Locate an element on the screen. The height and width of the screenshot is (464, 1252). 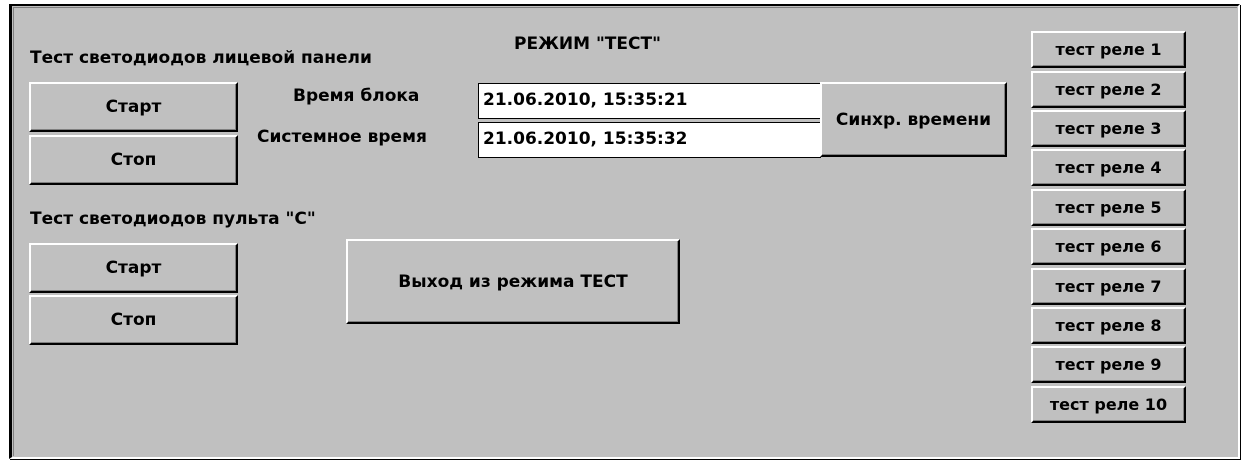
relay-test-button-4: тест реле 4 is located at coordinates (1108, 167).